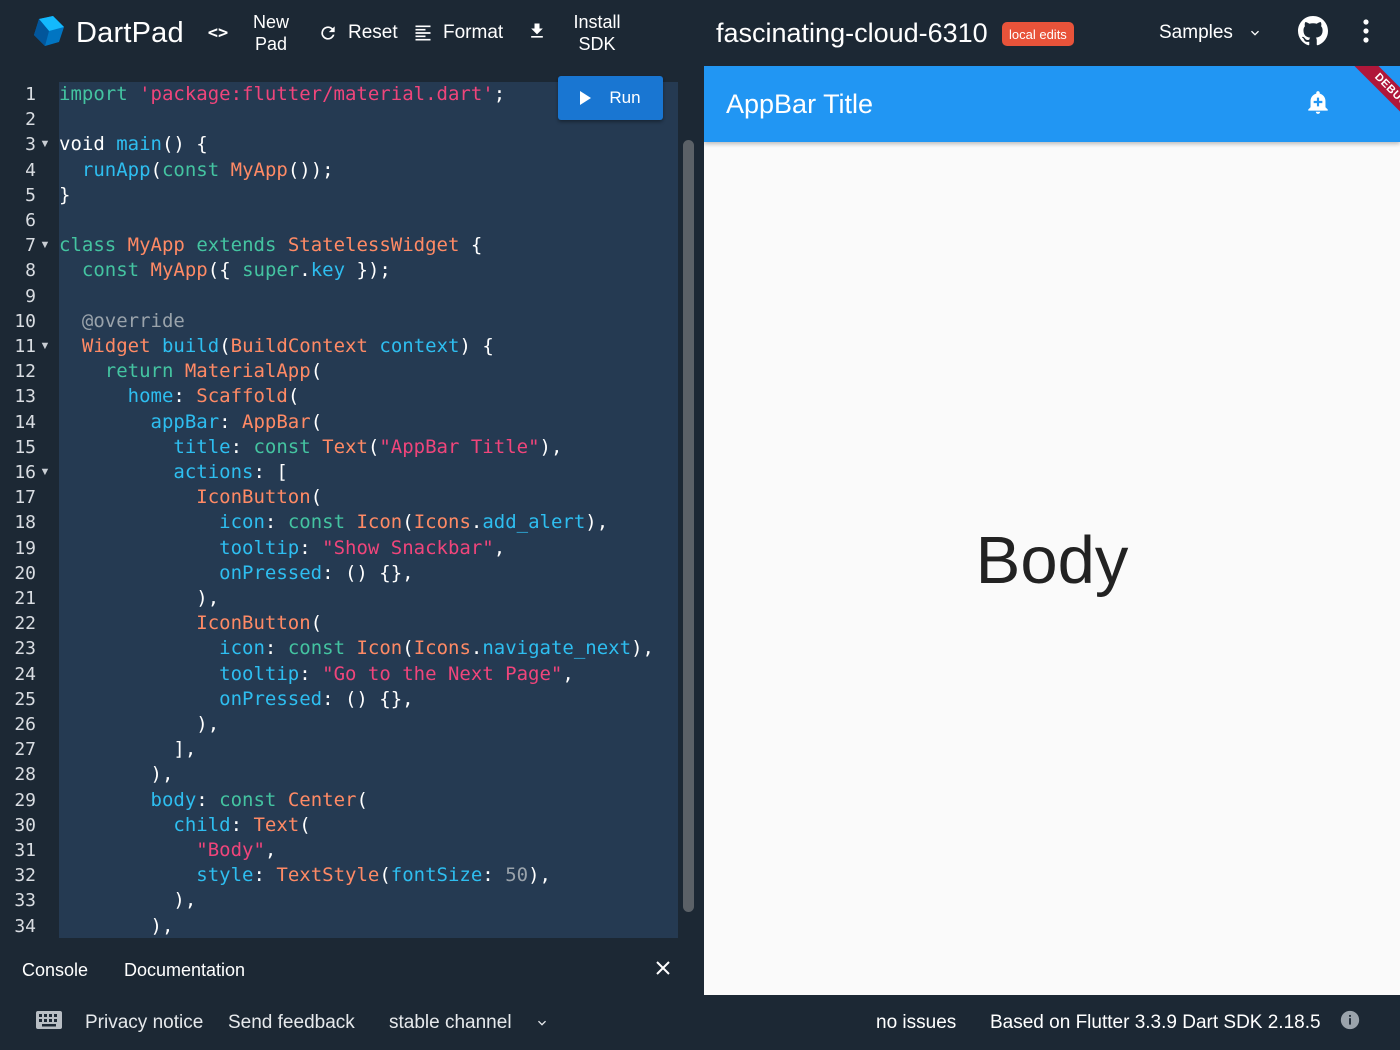 This screenshot has width=1400, height=1050. I want to click on code-line: body: const Center(, so click(259, 799).